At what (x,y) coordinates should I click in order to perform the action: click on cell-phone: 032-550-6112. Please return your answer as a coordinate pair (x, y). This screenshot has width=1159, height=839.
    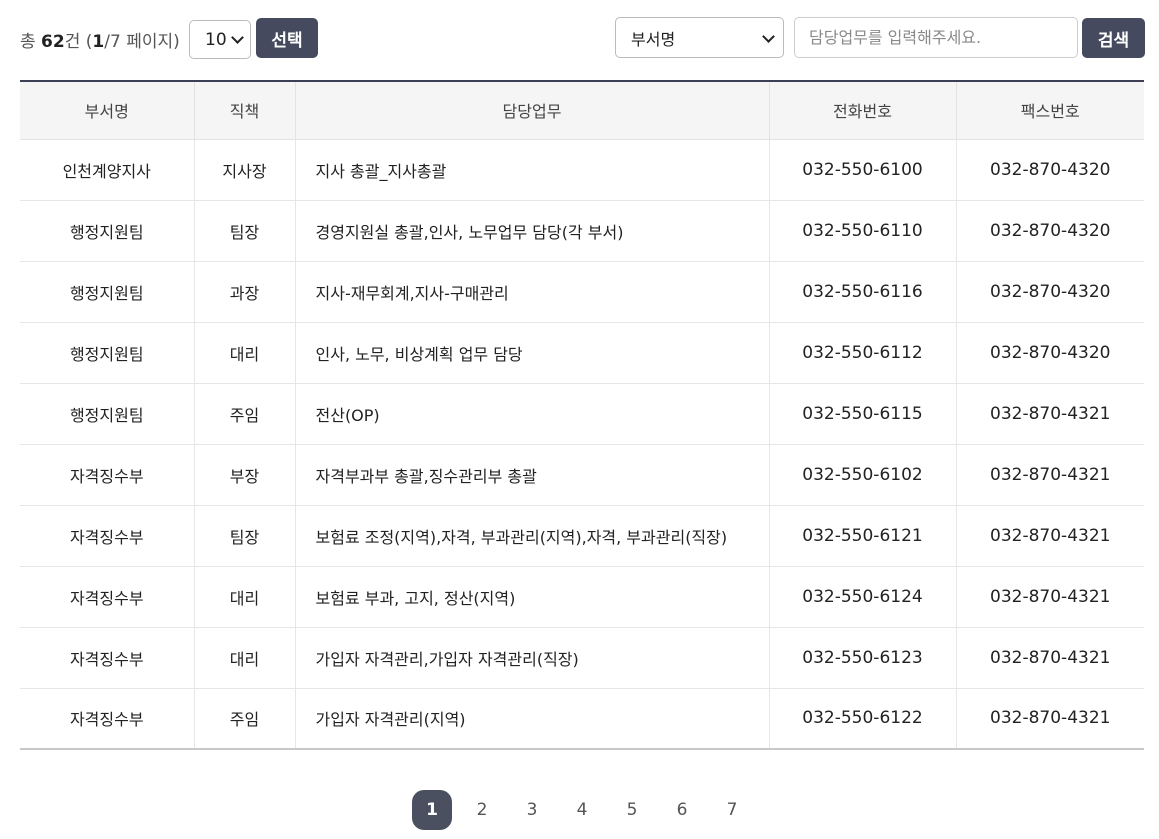
    Looking at the image, I should click on (862, 353).